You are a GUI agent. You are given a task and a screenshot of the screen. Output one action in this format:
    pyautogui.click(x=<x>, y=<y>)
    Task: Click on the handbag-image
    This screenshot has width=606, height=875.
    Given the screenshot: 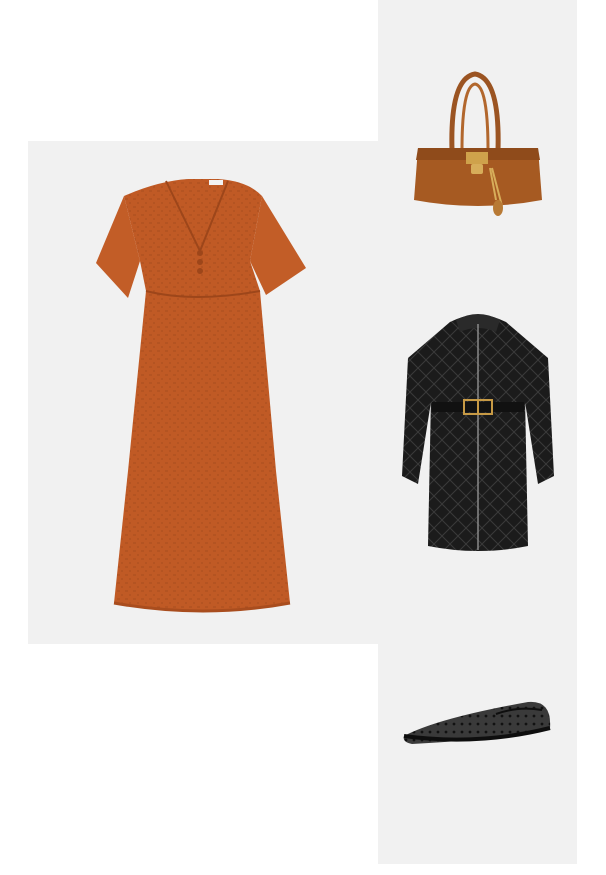 What is the action you would take?
    pyautogui.click(x=478, y=143)
    